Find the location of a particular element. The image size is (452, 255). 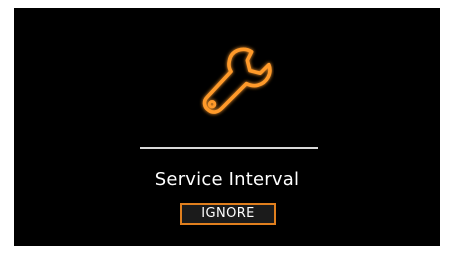

notification-title: Service Interval is located at coordinates (227, 179).